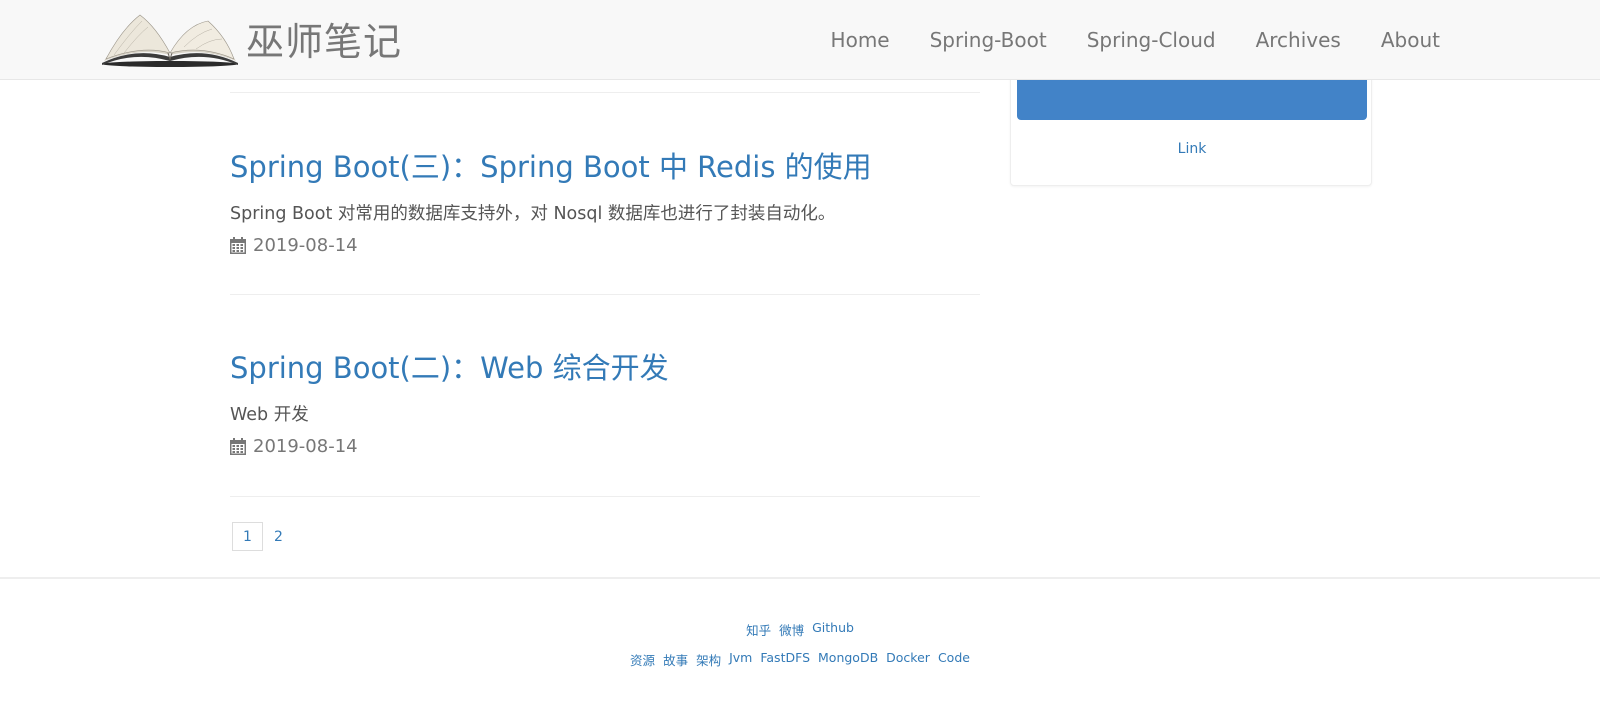  What do you see at coordinates (170, 40) in the screenshot?
I see `open-book-logo` at bounding box center [170, 40].